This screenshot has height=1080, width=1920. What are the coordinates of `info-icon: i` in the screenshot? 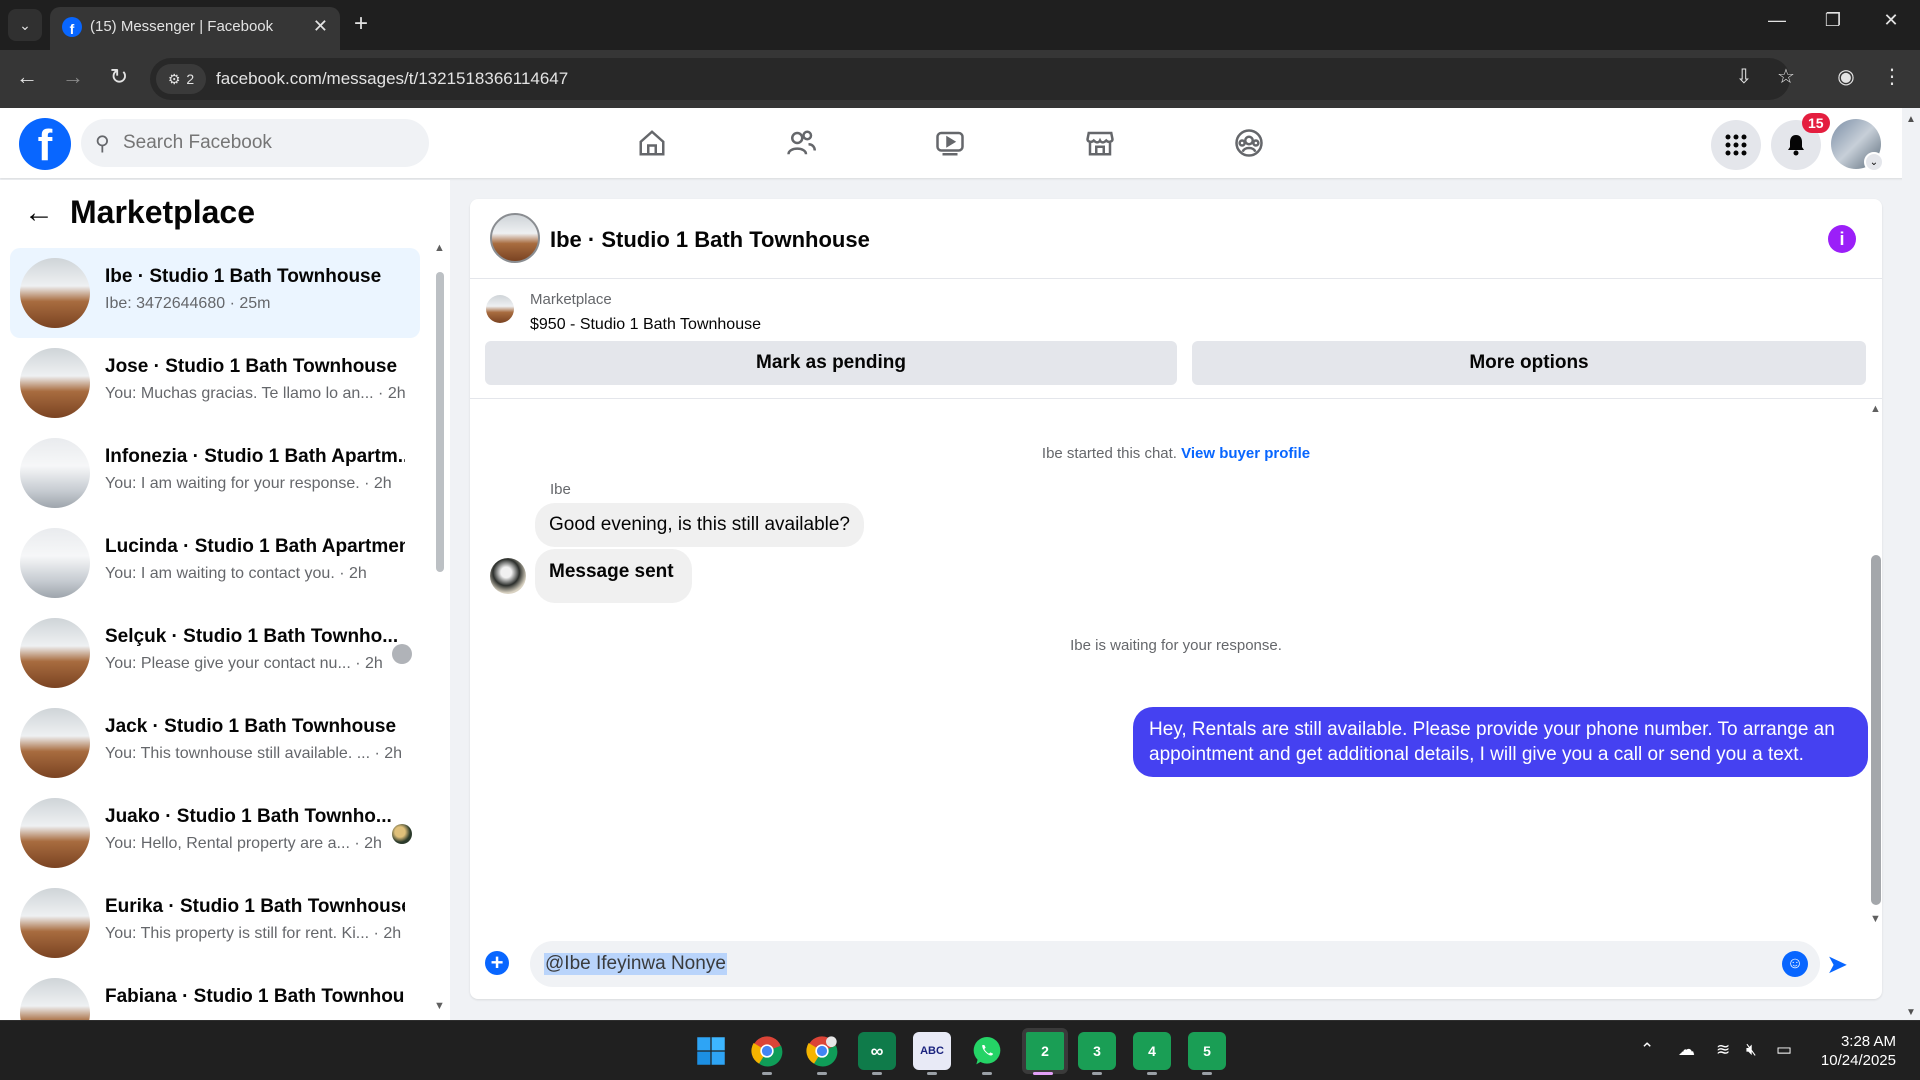 It's located at (1842, 239).